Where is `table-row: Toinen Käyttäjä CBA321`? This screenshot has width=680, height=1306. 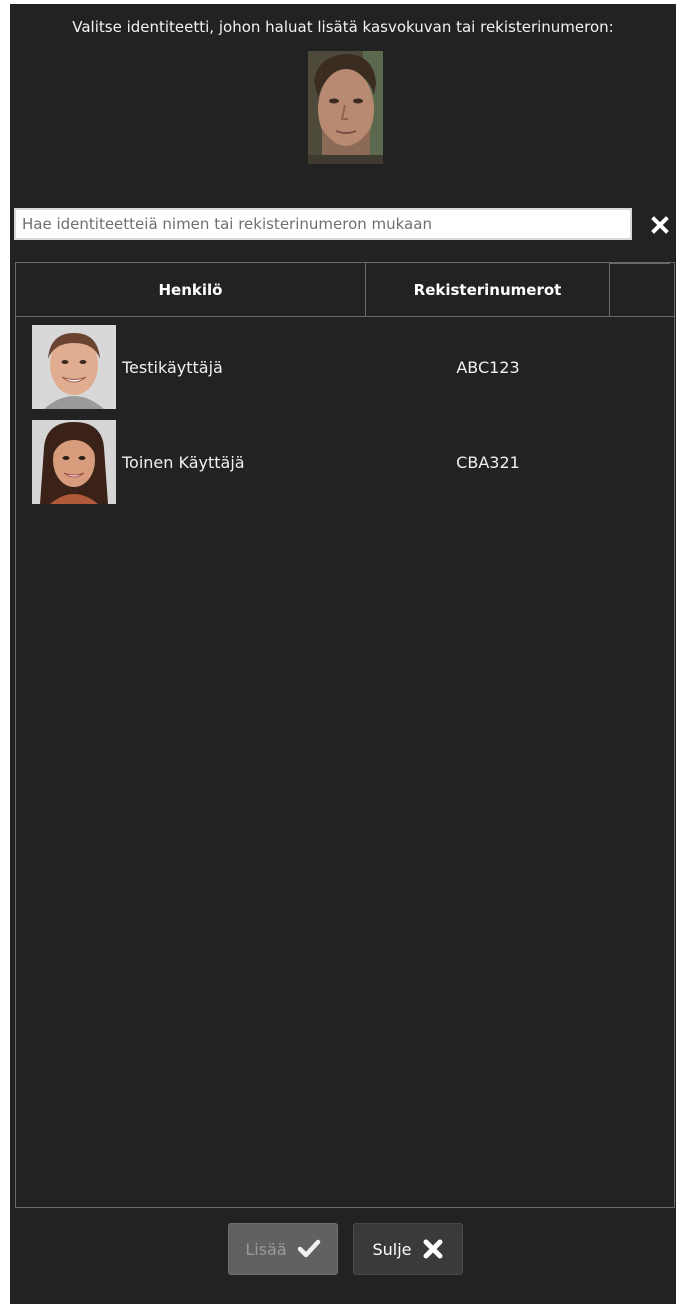
table-row: Toinen Käyttäjä CBA321 is located at coordinates (345, 461).